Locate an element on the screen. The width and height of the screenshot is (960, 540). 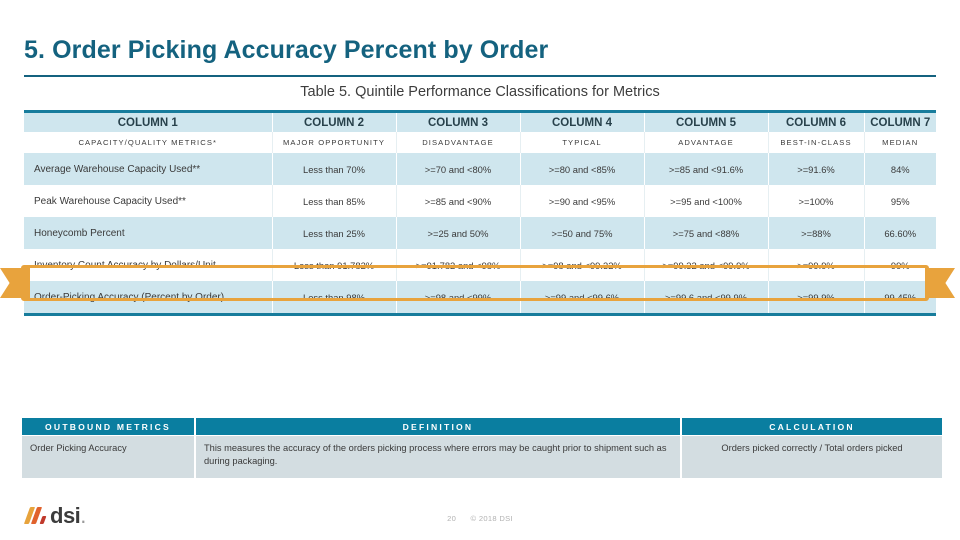
table-bottom-rule-cell is located at coordinates (480, 314).